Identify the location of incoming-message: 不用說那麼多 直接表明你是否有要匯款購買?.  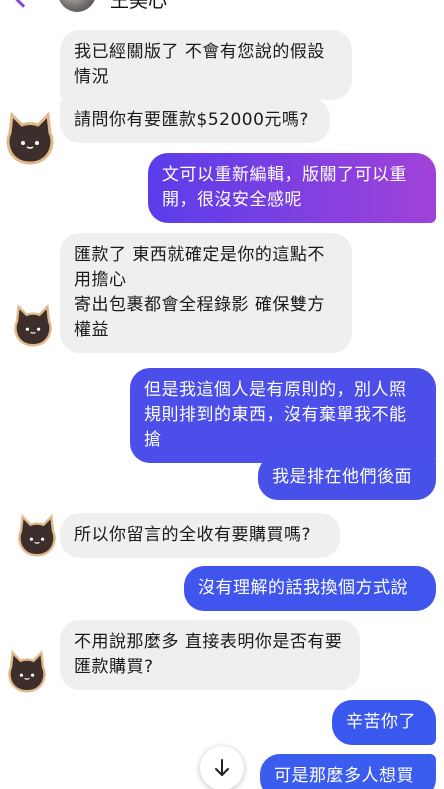
(210, 655).